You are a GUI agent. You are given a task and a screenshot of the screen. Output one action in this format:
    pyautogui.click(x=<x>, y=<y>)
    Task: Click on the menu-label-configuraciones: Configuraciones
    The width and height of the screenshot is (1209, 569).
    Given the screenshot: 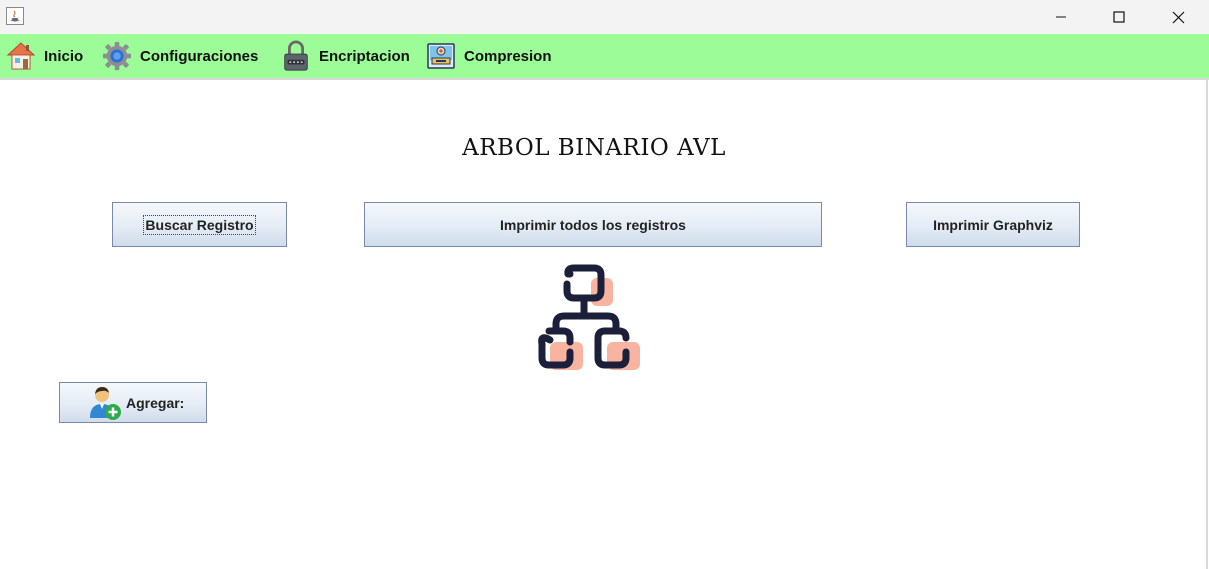 What is the action you would take?
    pyautogui.click(x=199, y=56)
    